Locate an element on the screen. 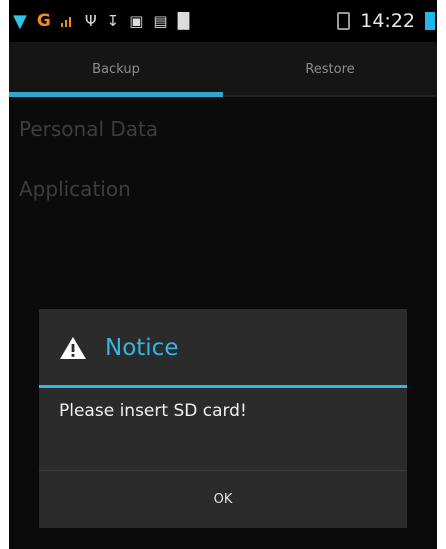 The image size is (446, 549). tab-bar: Backup Restore is located at coordinates (223, 69).